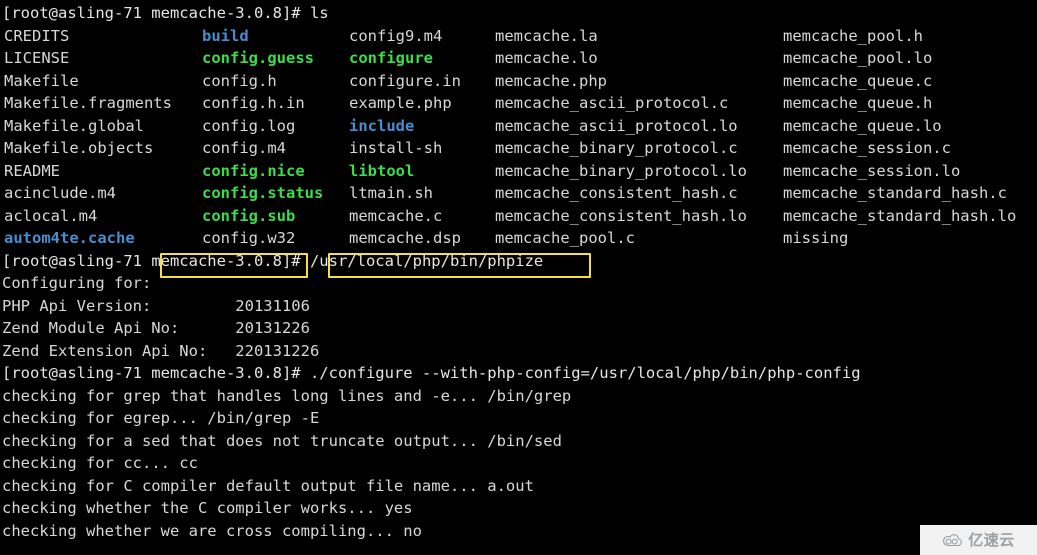  I want to click on ls-entry: memcache_pool.lo, so click(858, 58).